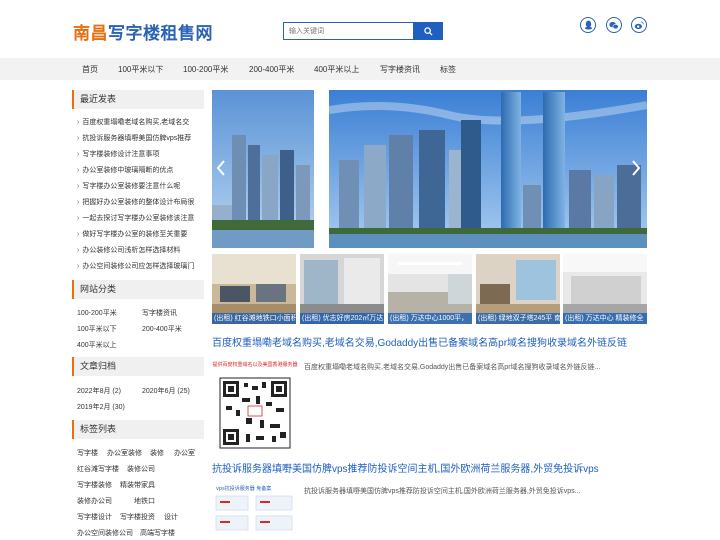  I want to click on qq-button, so click(588, 25).